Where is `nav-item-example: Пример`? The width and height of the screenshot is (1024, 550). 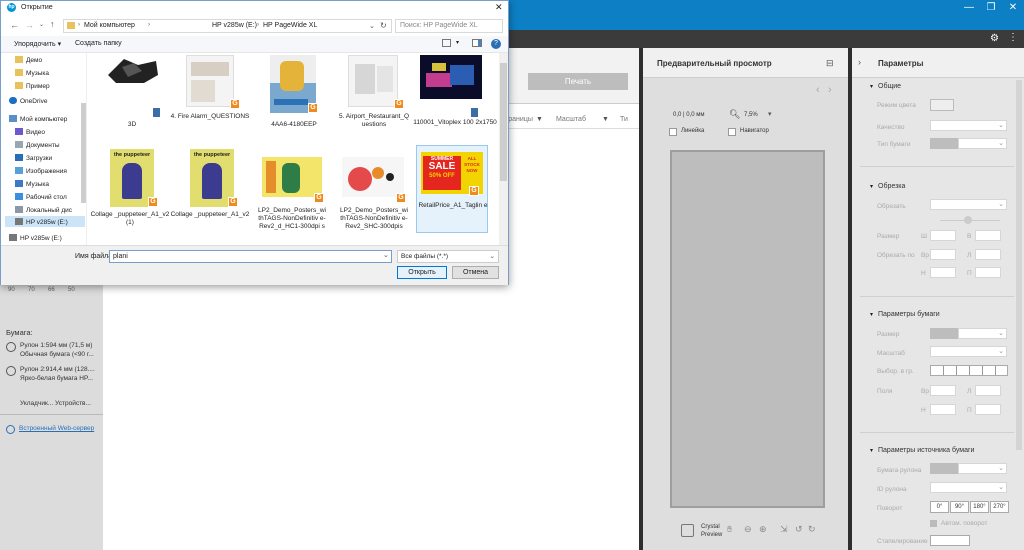
nav-item-example: Пример is located at coordinates (32, 86).